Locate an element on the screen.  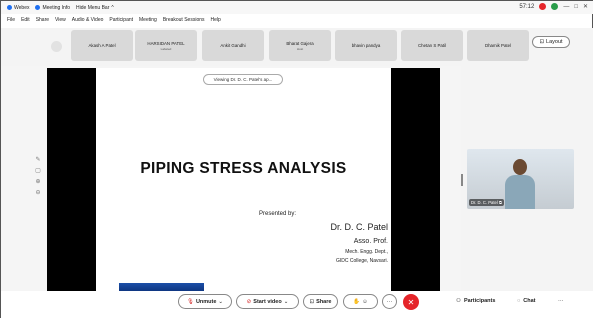
strip-scroll-left-button is located at coordinates (56, 46).